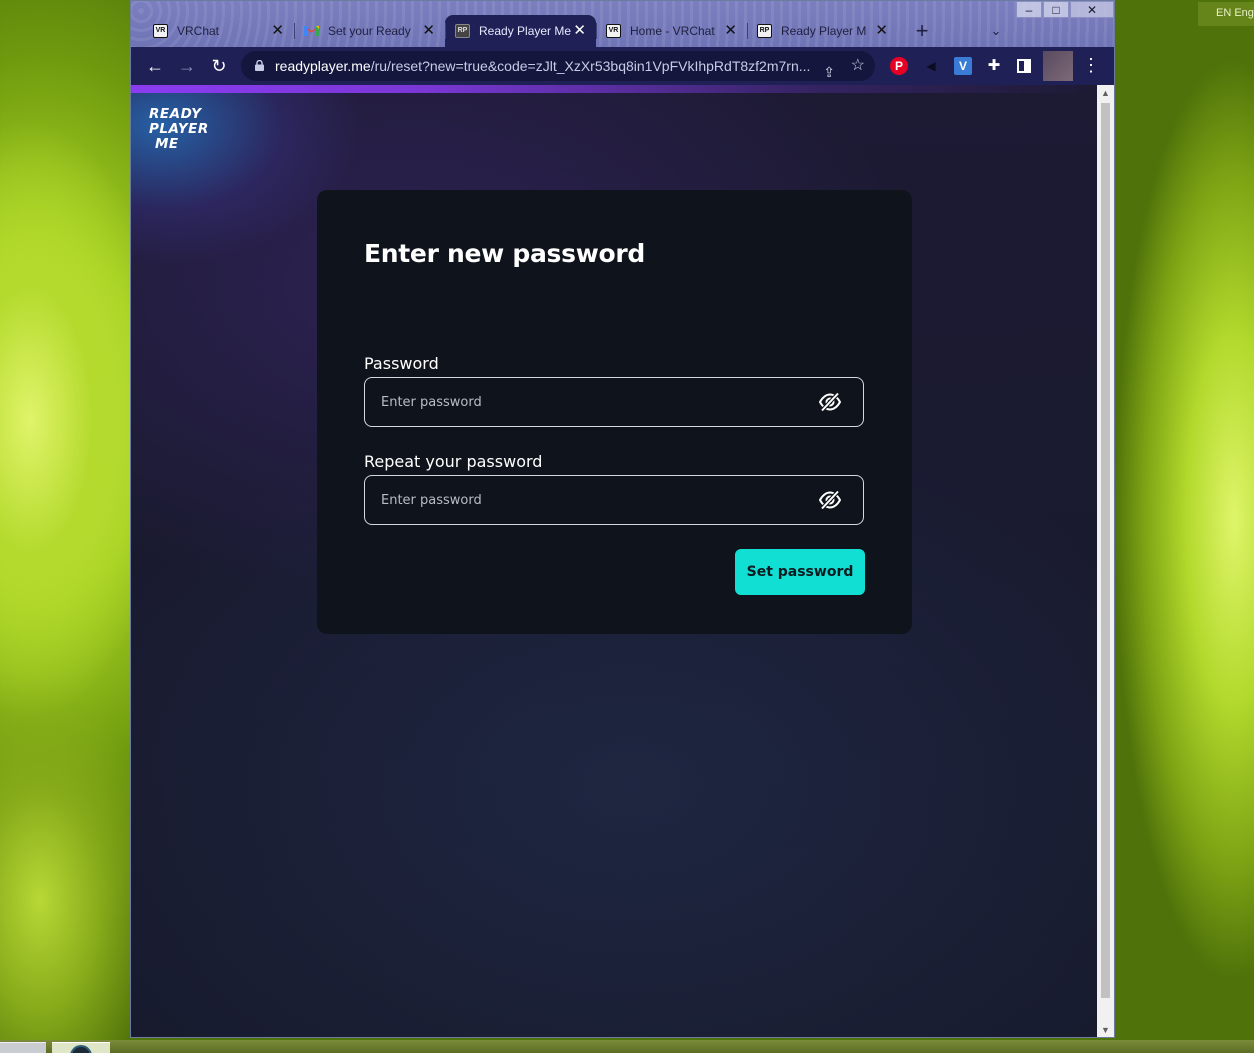 This screenshot has height=1053, width=1254. I want to click on browser-menu-icon: ⋮, so click(1091, 65).